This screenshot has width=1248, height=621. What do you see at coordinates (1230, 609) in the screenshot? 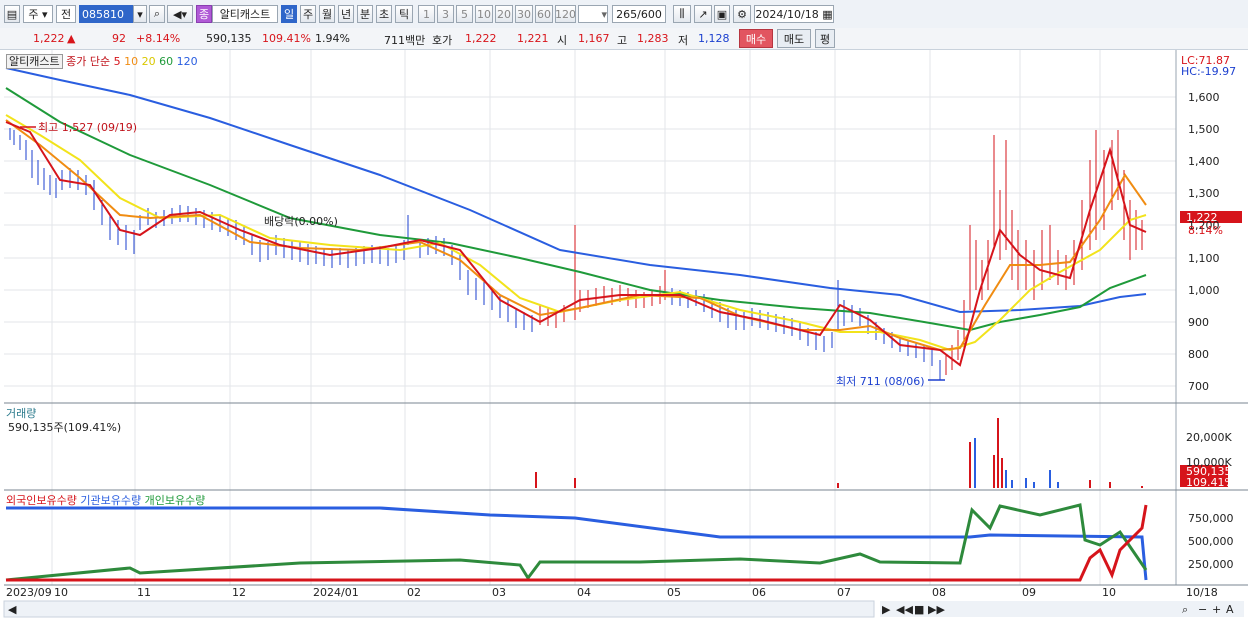
I see `font-size-icon: A` at bounding box center [1230, 609].